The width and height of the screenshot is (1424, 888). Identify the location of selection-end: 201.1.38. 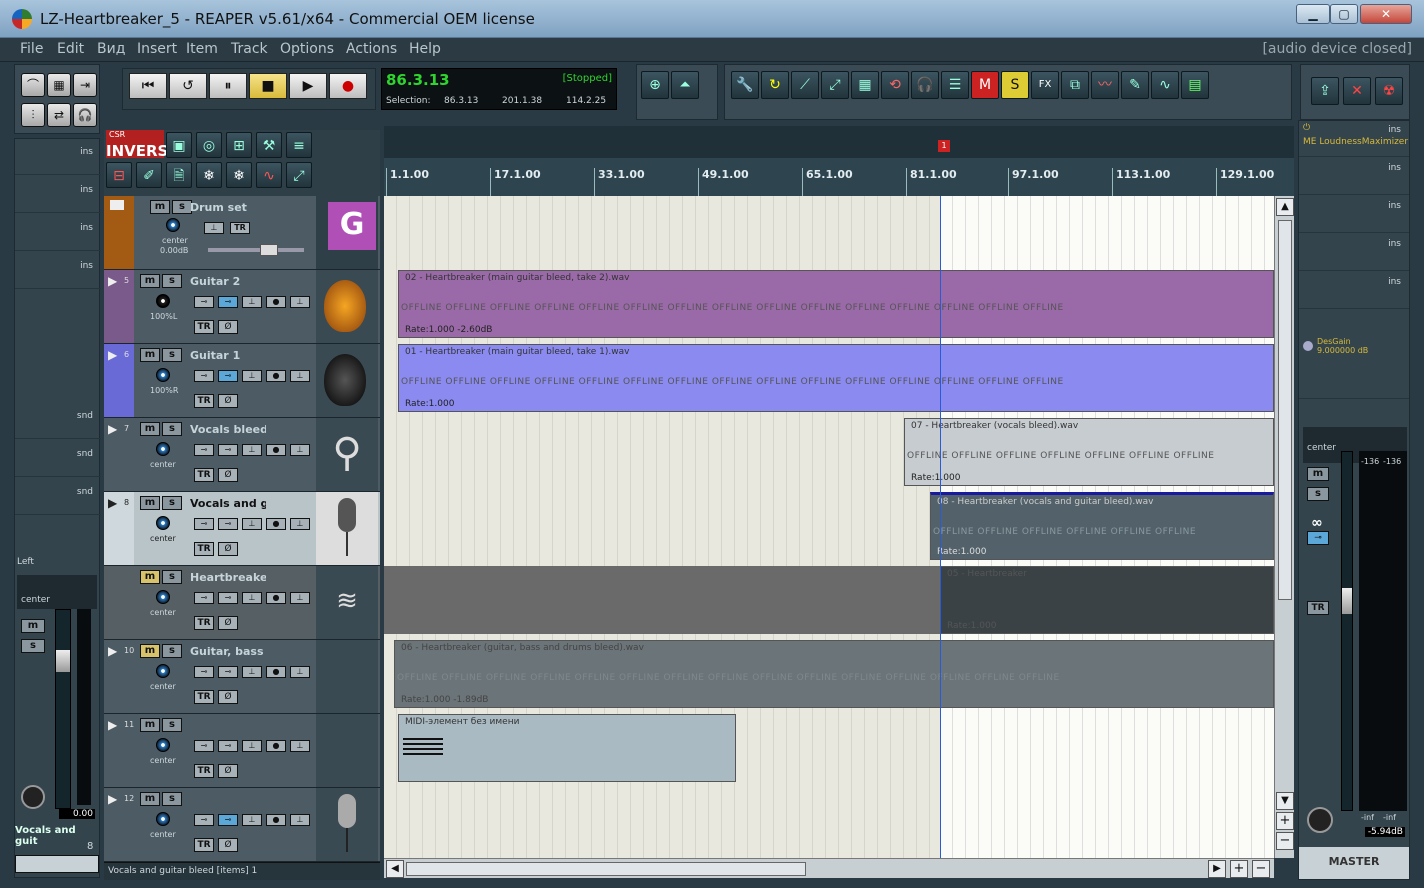
(522, 101).